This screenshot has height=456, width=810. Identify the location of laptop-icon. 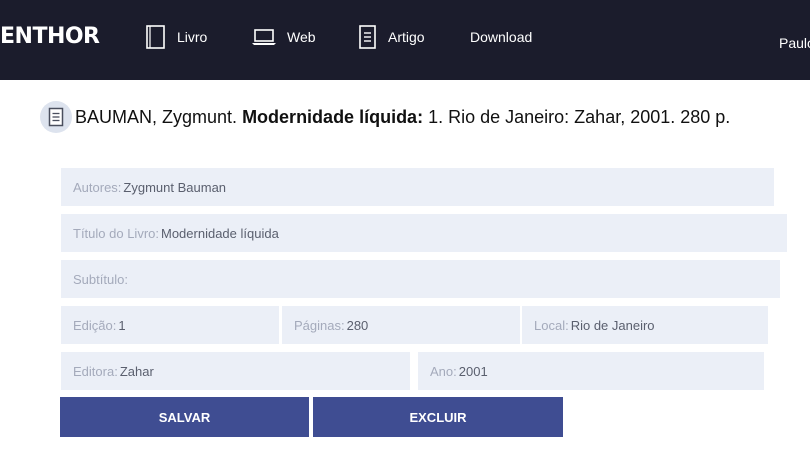
(264, 37).